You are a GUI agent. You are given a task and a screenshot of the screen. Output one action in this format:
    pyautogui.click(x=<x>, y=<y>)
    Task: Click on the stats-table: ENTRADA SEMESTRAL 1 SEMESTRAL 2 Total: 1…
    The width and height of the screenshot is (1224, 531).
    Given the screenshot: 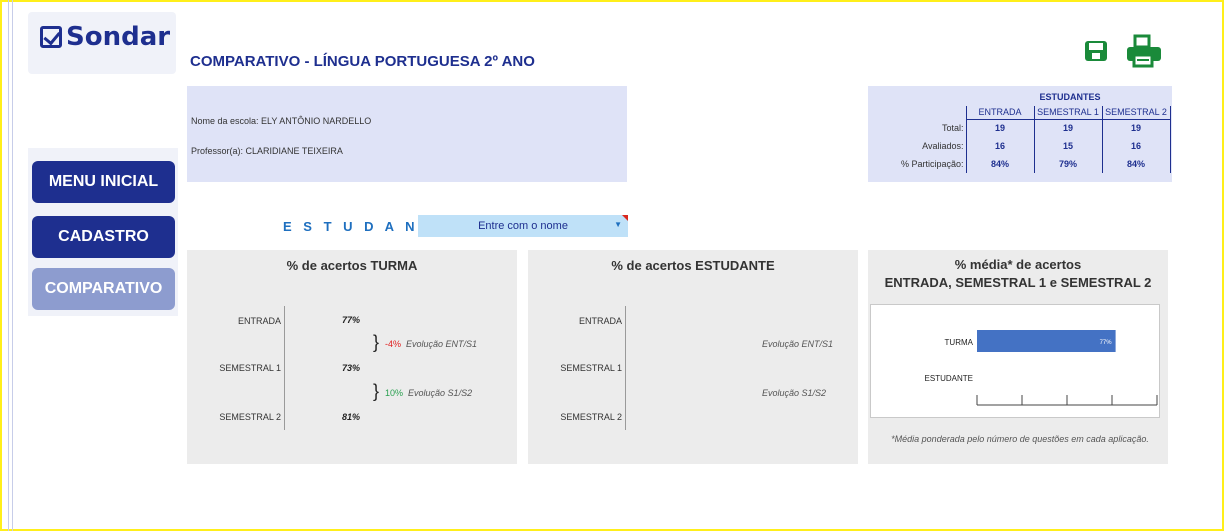 What is the action you would take?
    pyautogui.click(x=1019, y=139)
    